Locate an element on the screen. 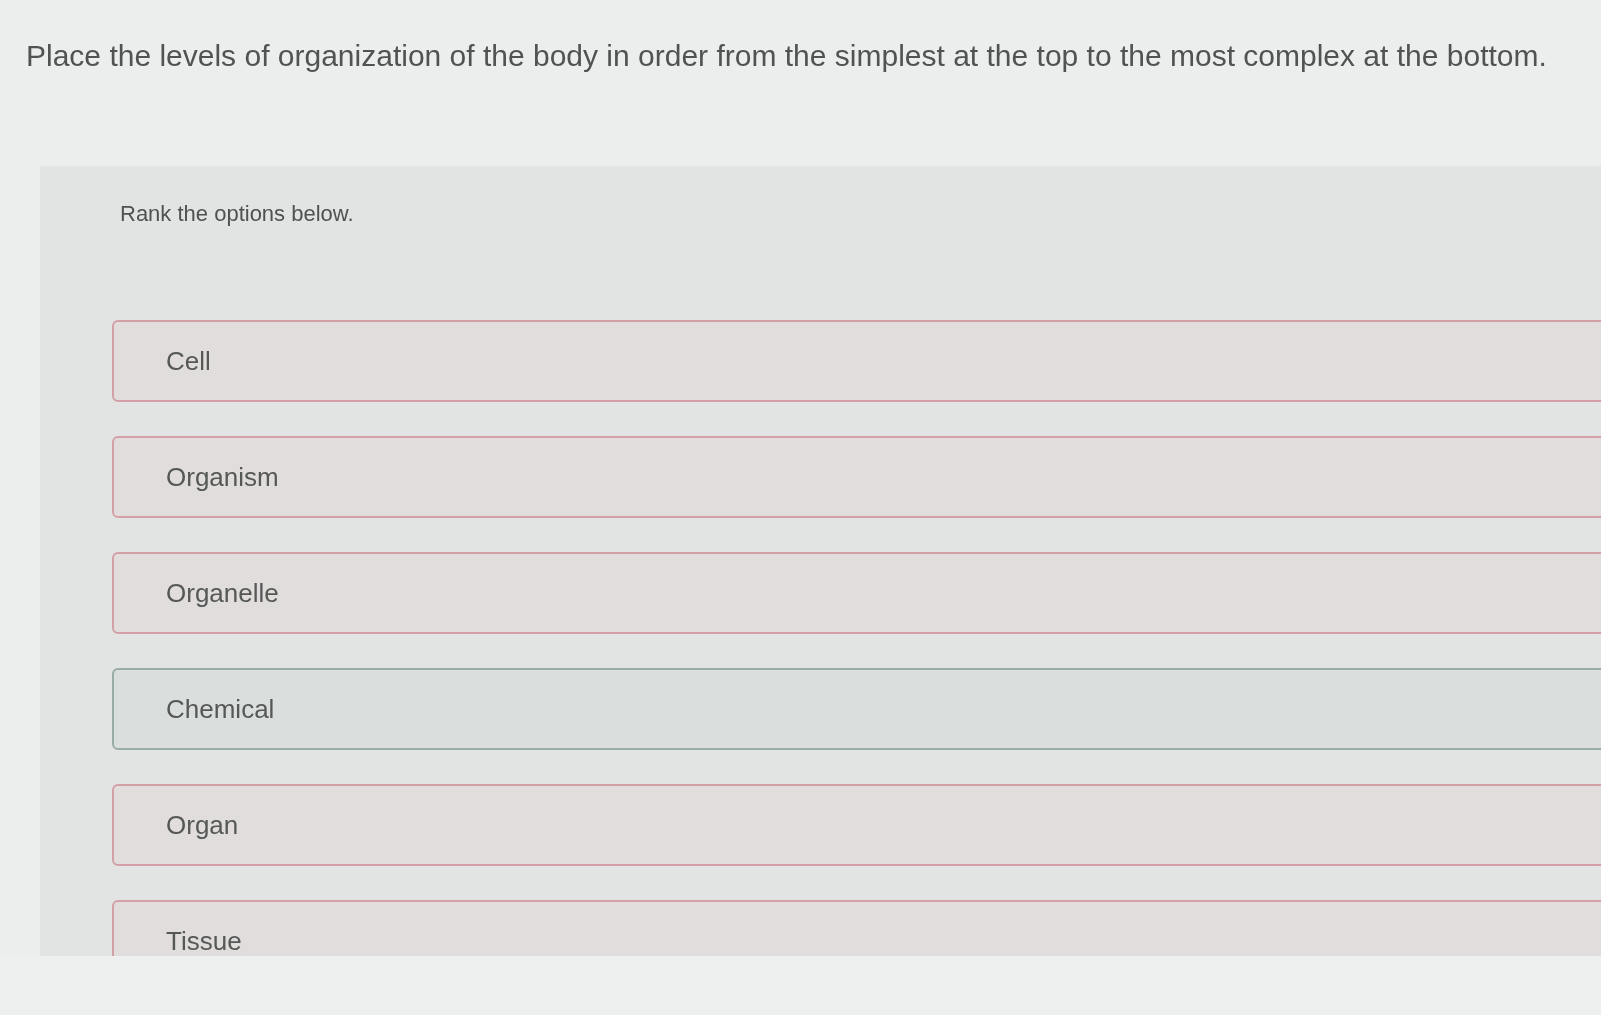 The image size is (1601, 1015). rank-option: Organism is located at coordinates (856, 477).